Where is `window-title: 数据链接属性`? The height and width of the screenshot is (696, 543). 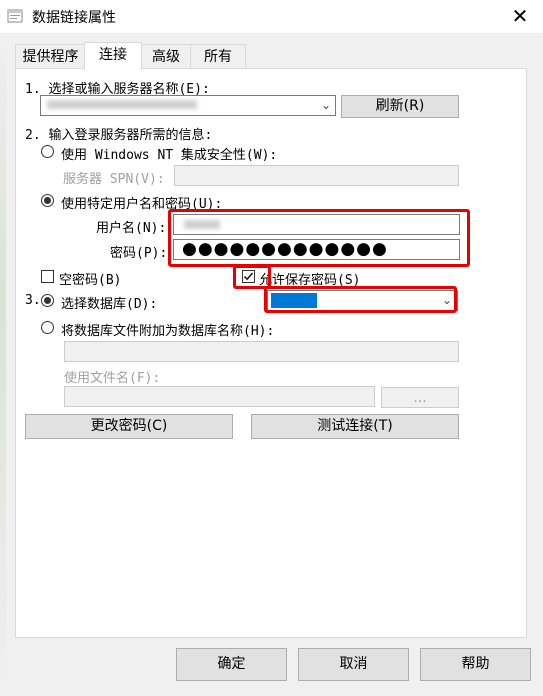
window-title: 数据链接属性 is located at coordinates (74, 18).